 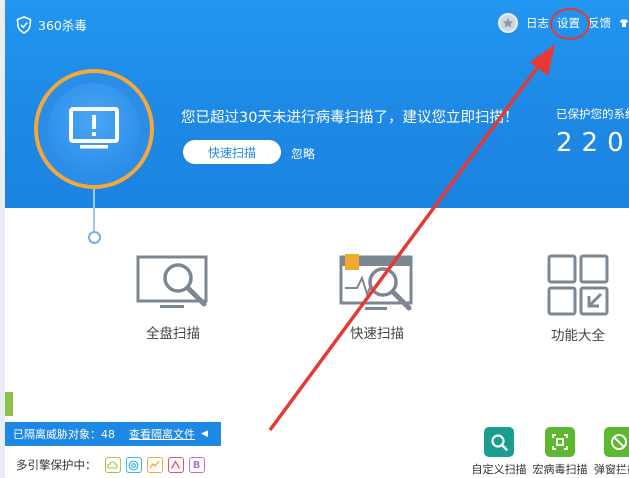 What do you see at coordinates (204, 434) in the screenshot?
I see `arrow-left-icon: ◀` at bounding box center [204, 434].